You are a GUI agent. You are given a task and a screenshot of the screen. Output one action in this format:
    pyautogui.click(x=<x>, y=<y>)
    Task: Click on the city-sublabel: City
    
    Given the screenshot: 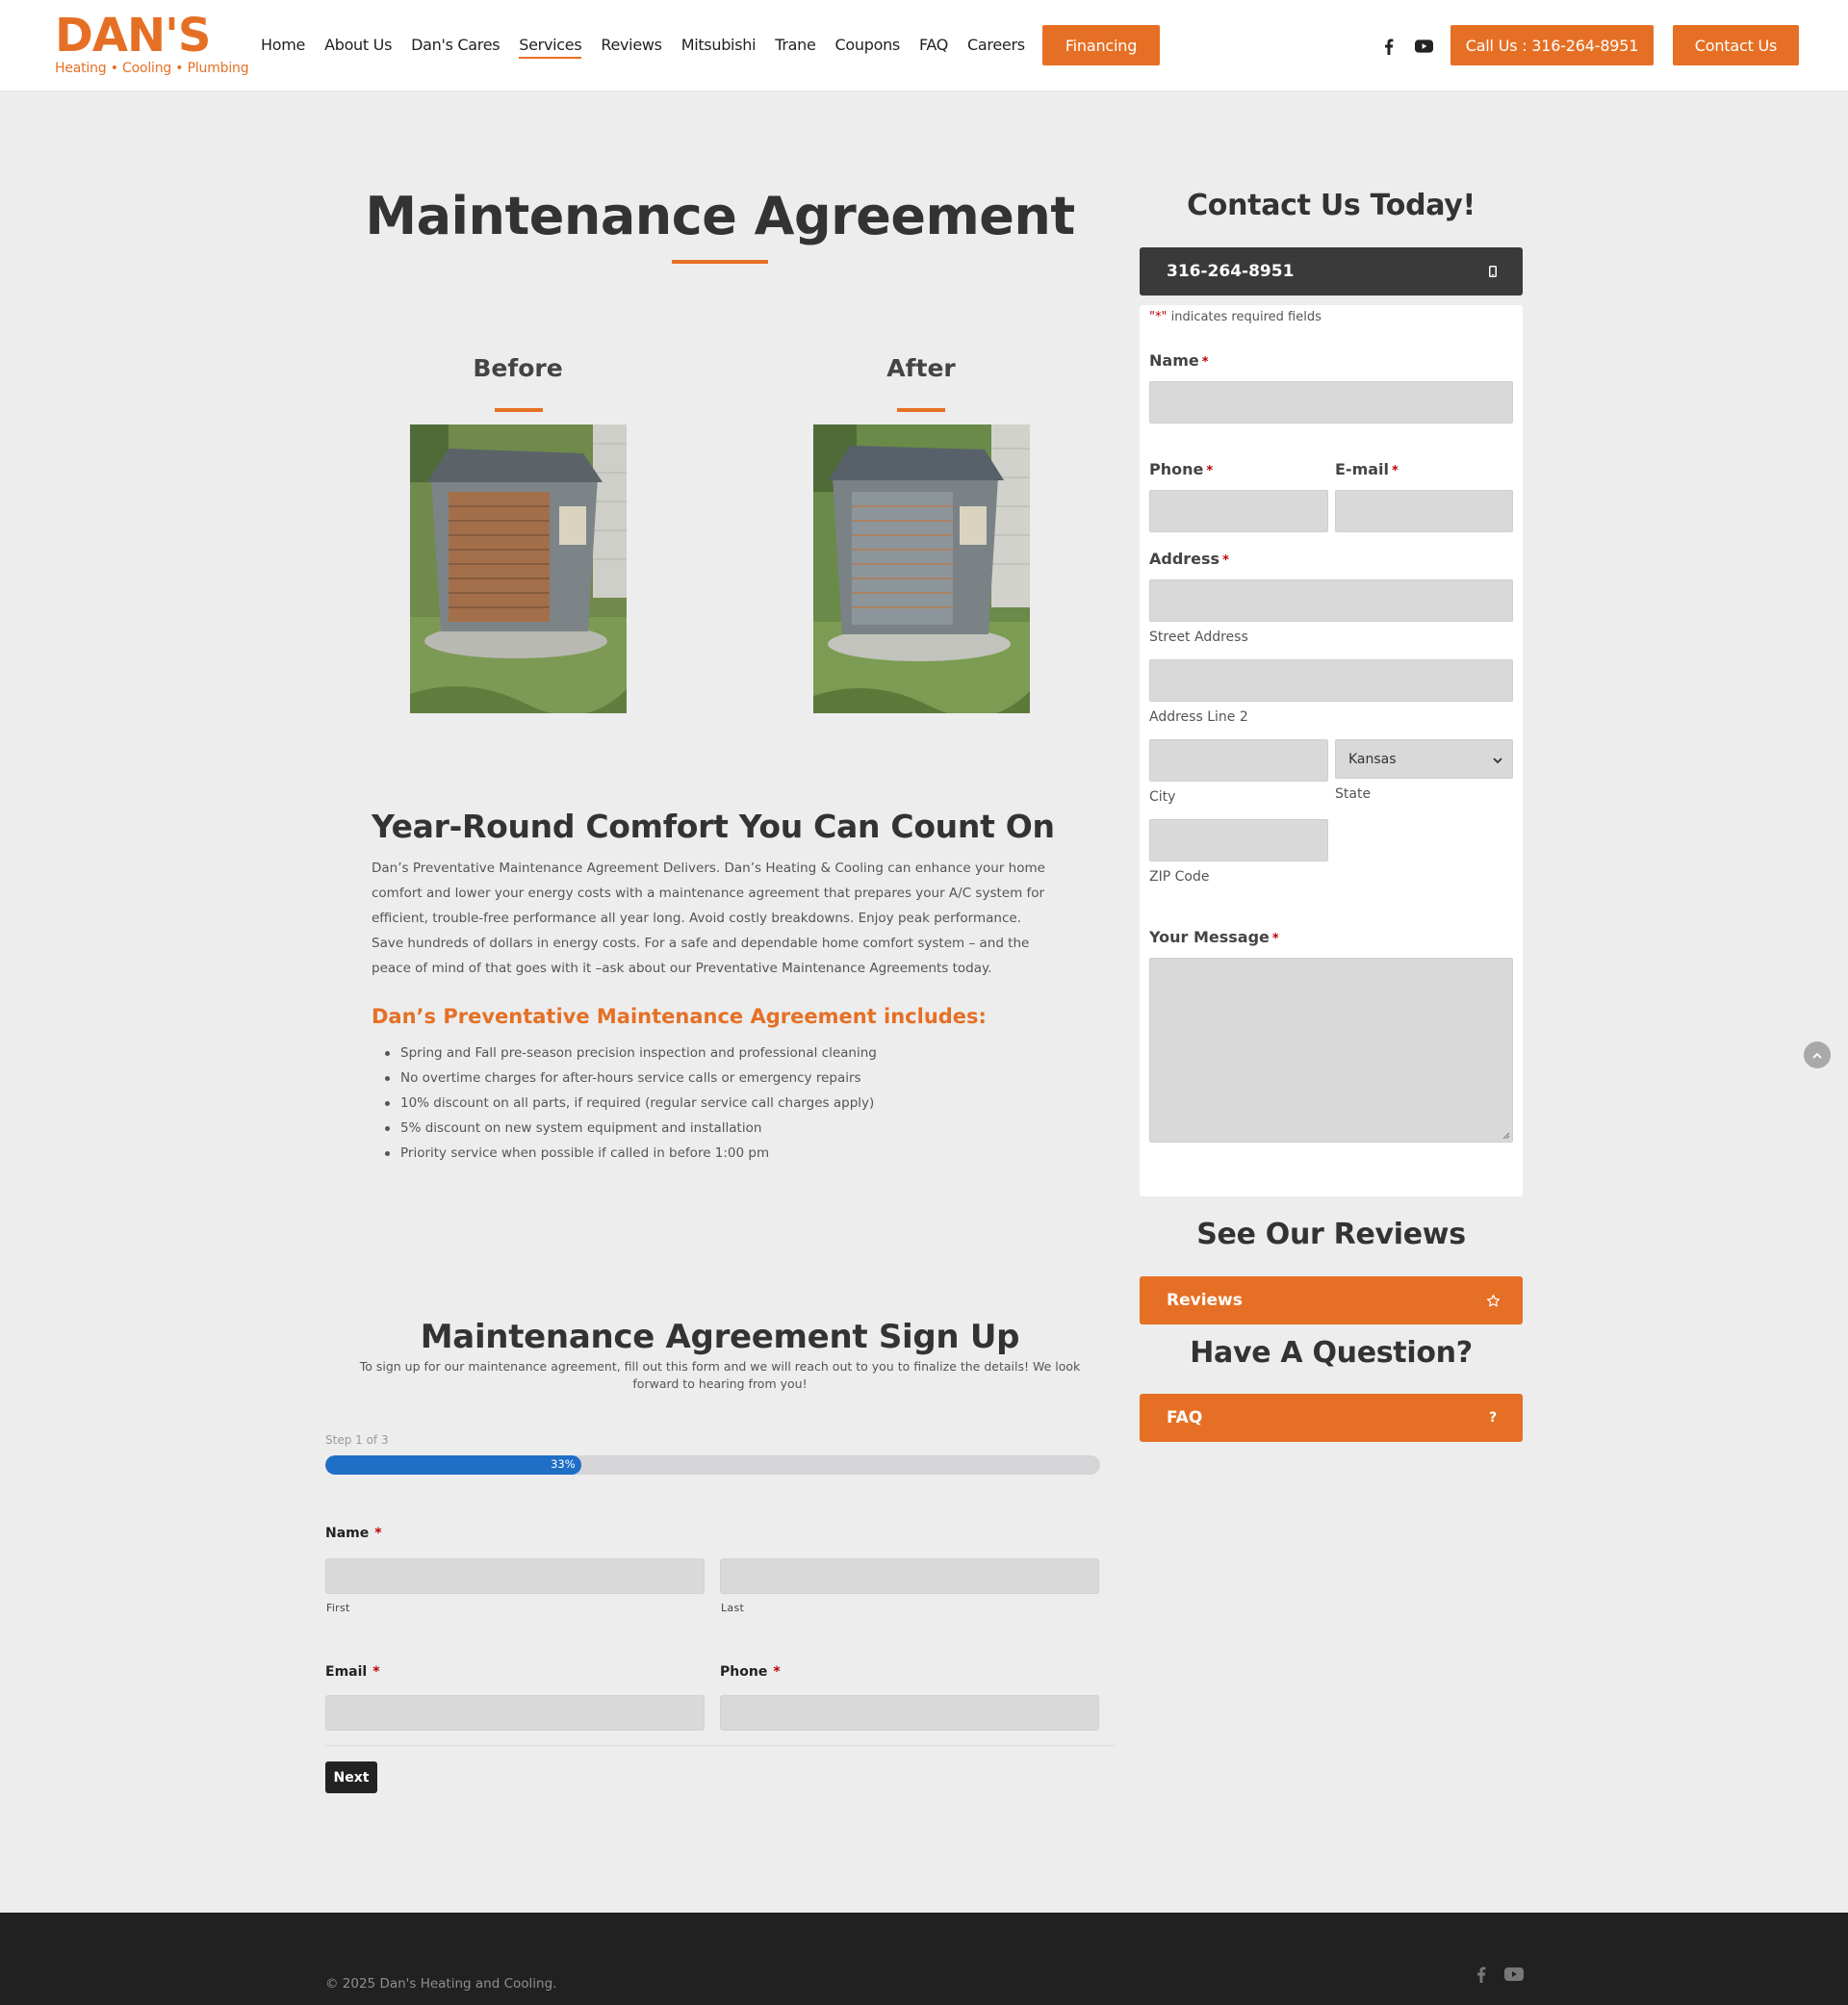 What is the action you would take?
    pyautogui.click(x=1162, y=797)
    